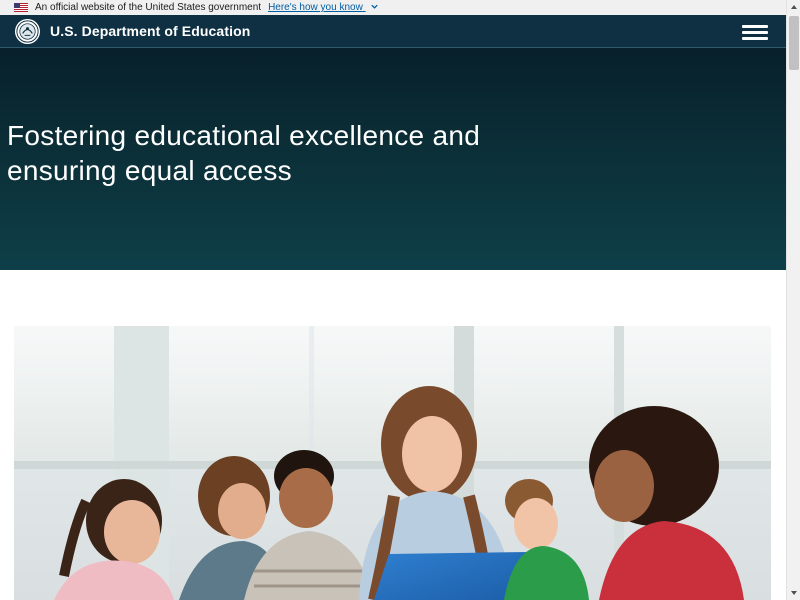  What do you see at coordinates (27, 31) in the screenshot?
I see `department-seal-icon` at bounding box center [27, 31].